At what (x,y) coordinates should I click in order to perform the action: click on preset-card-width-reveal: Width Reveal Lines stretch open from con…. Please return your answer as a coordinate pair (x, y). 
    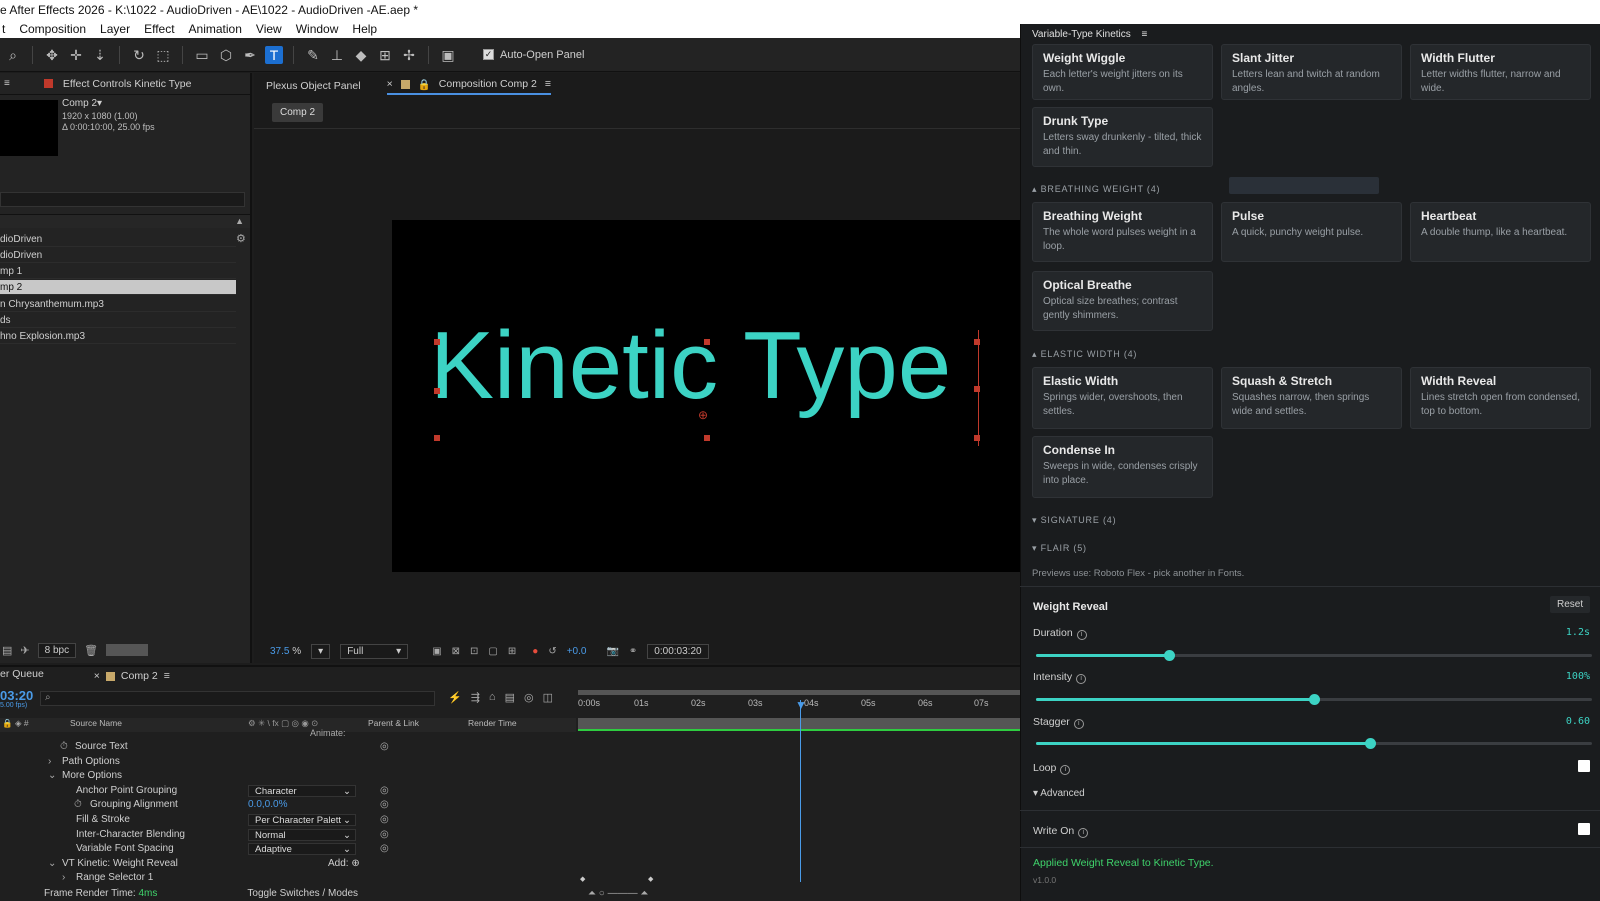
    Looking at the image, I should click on (1500, 398).